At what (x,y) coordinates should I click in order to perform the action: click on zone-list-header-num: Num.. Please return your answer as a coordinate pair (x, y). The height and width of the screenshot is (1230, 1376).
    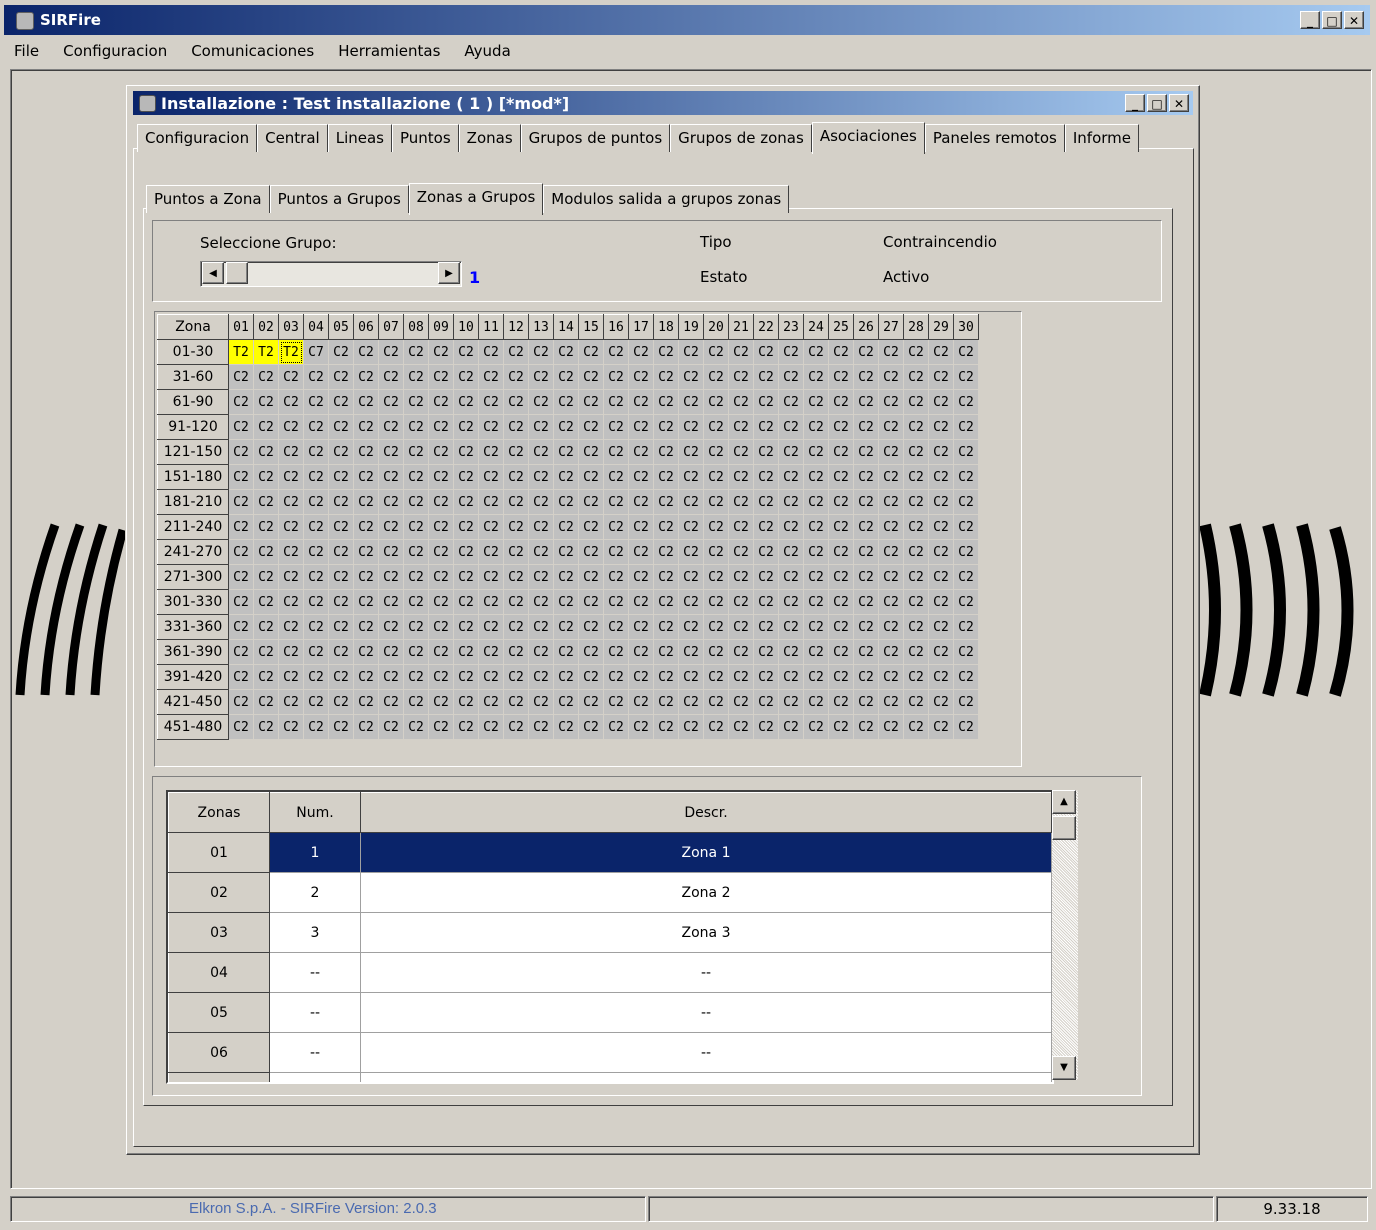
    Looking at the image, I should click on (315, 812).